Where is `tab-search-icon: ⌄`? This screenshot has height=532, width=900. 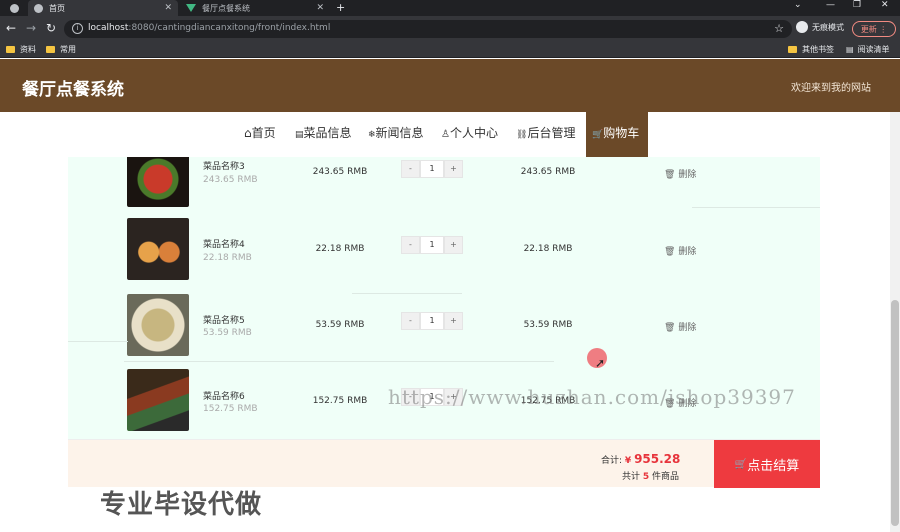 tab-search-icon: ⌄ is located at coordinates (798, 5).